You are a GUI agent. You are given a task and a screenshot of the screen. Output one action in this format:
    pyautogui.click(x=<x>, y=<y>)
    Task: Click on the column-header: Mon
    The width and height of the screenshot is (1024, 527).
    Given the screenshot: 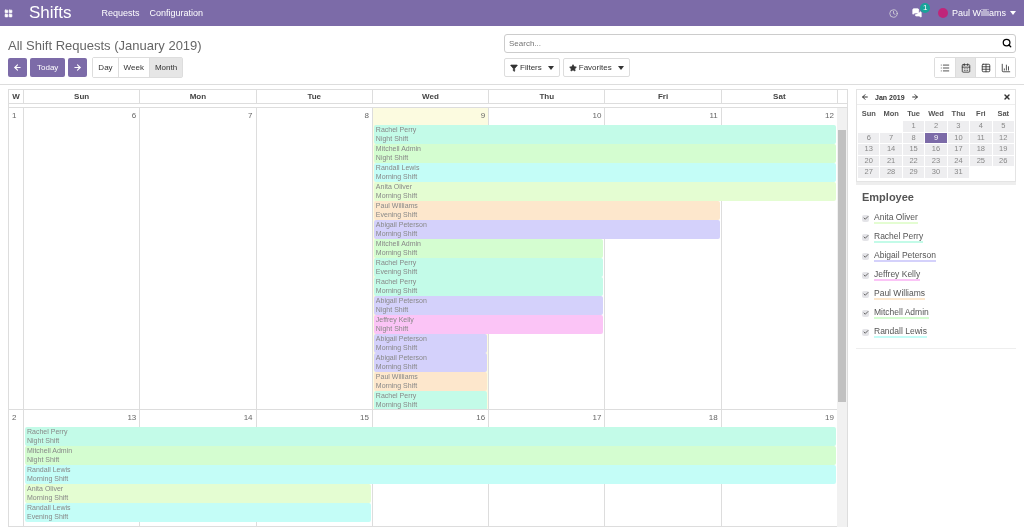 What is the action you would take?
    pyautogui.click(x=197, y=96)
    